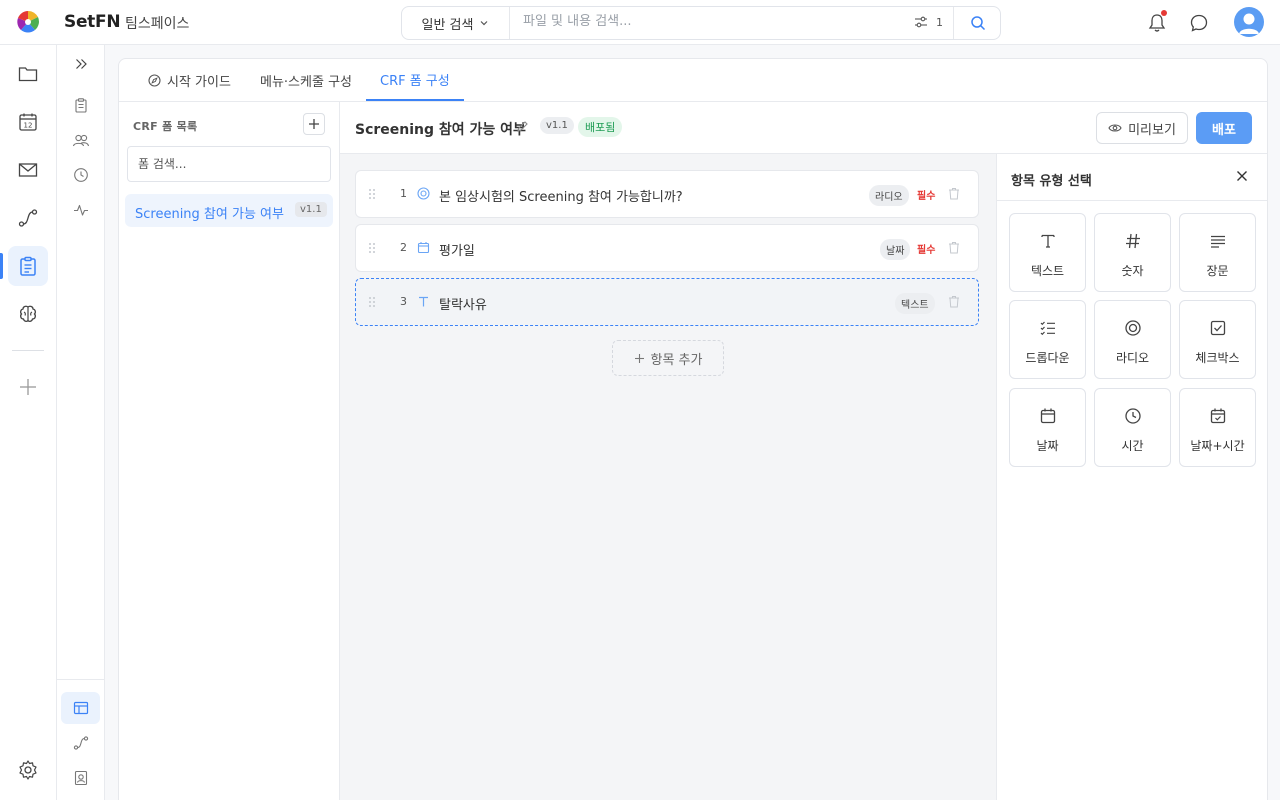 This screenshot has height=800, width=1280. What do you see at coordinates (977, 23) in the screenshot?
I see `search-button` at bounding box center [977, 23].